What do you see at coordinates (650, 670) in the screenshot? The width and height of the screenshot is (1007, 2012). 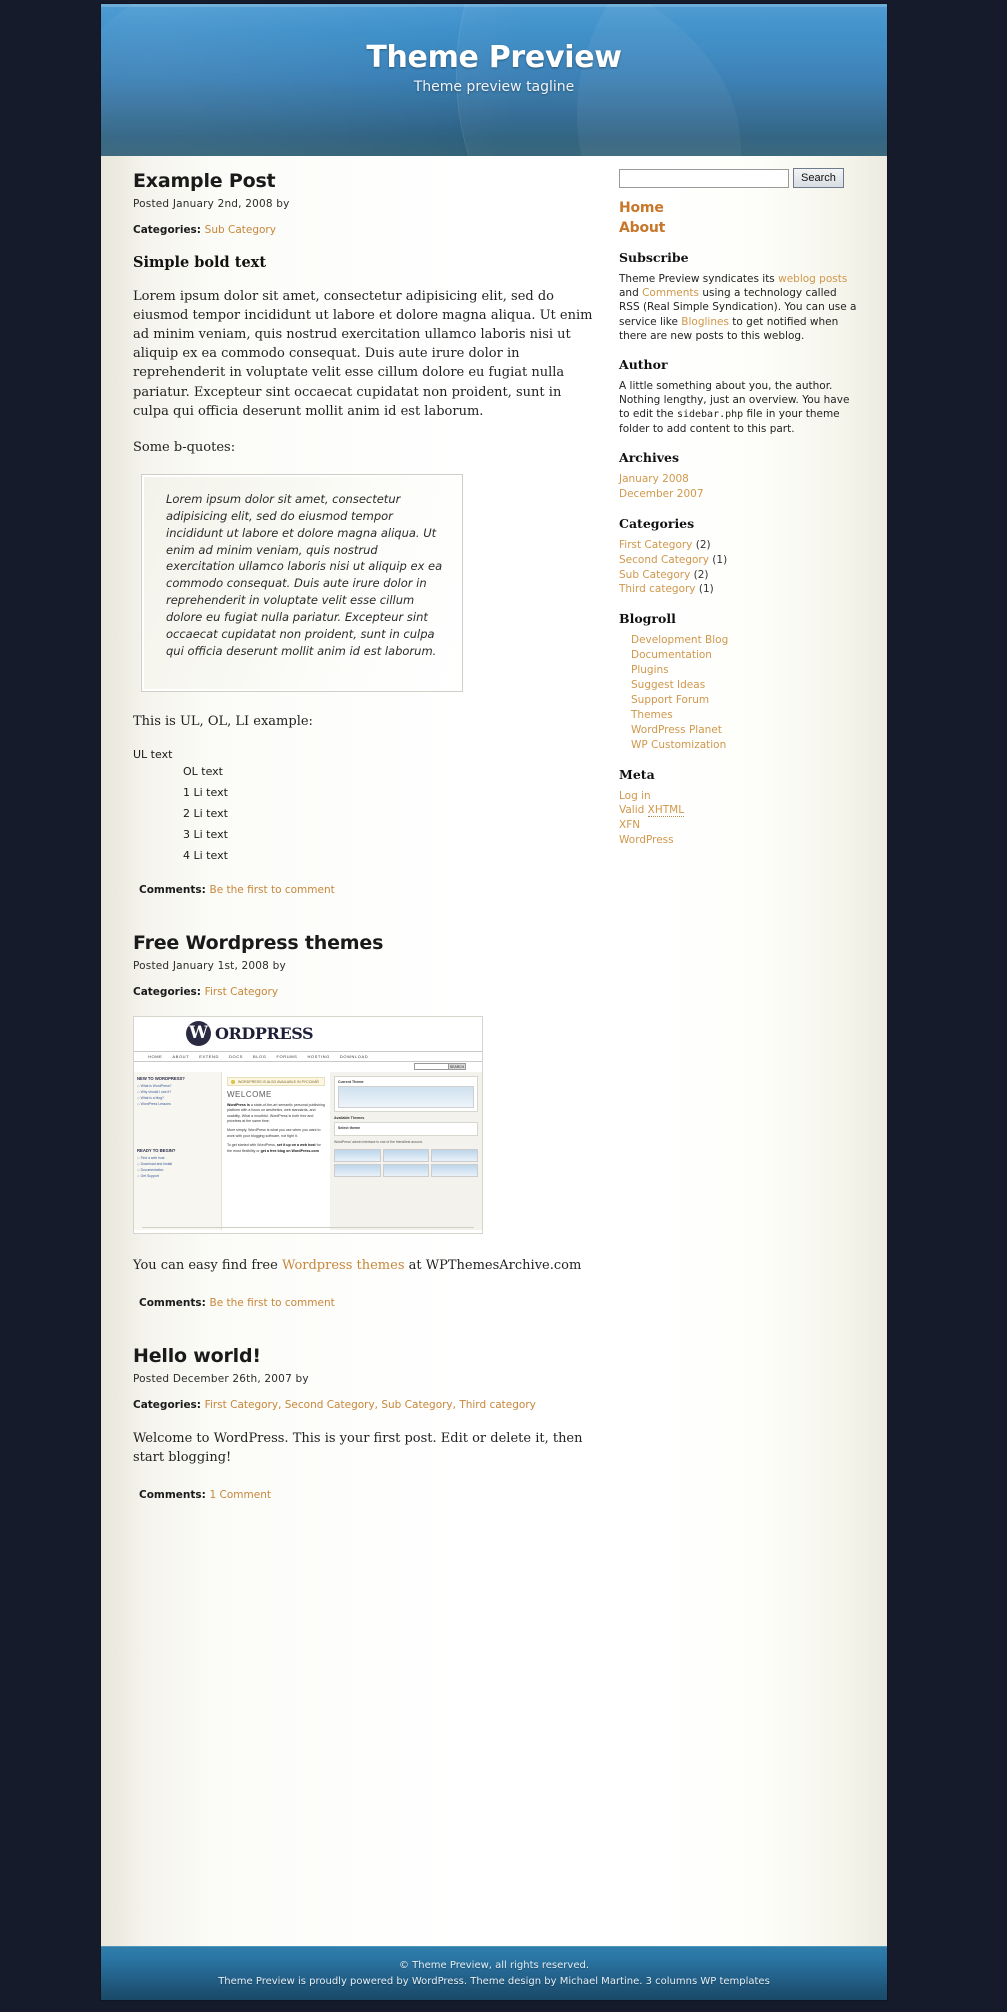 I see `blogroll-link-plugins: Plugins` at bounding box center [650, 670].